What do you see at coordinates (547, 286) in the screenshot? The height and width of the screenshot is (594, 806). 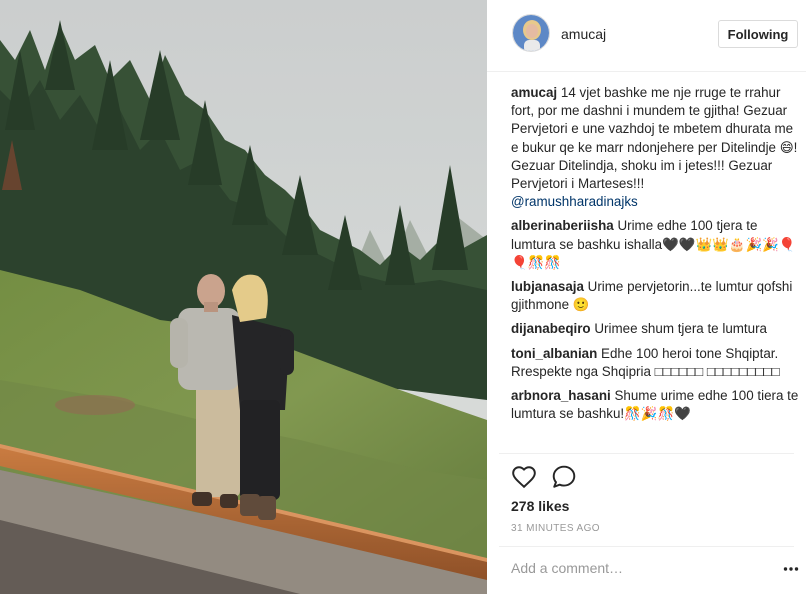 I see `comment-username: lubjanasaja` at bounding box center [547, 286].